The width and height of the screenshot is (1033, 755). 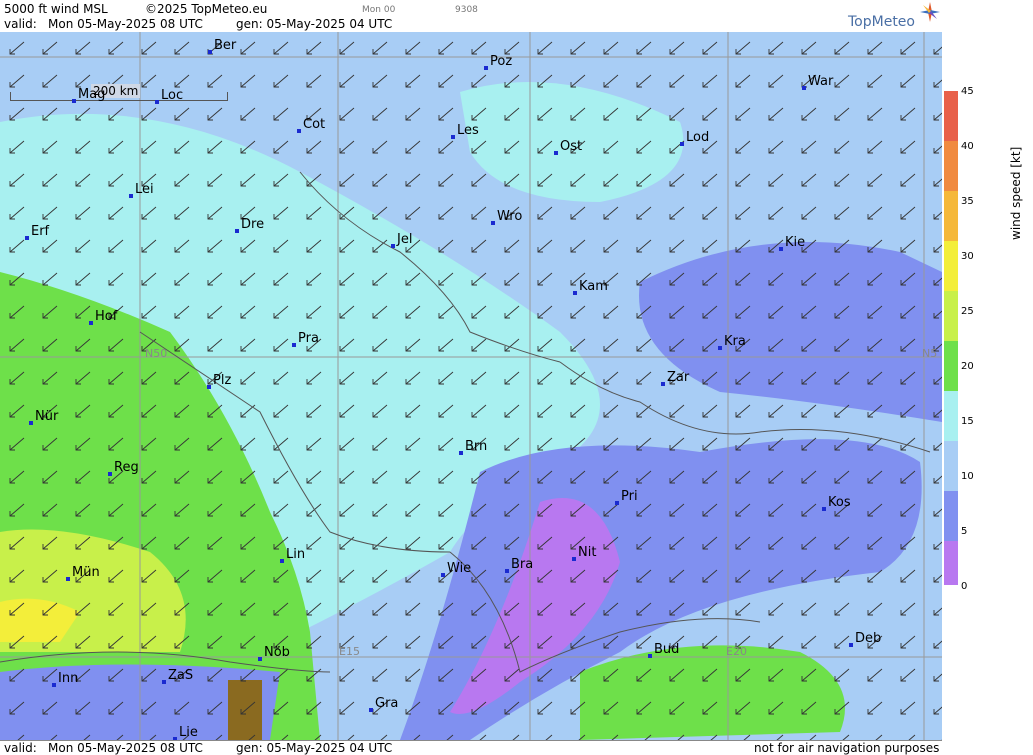 What do you see at coordinates (40, 231) in the screenshot?
I see `city-label: Erf` at bounding box center [40, 231].